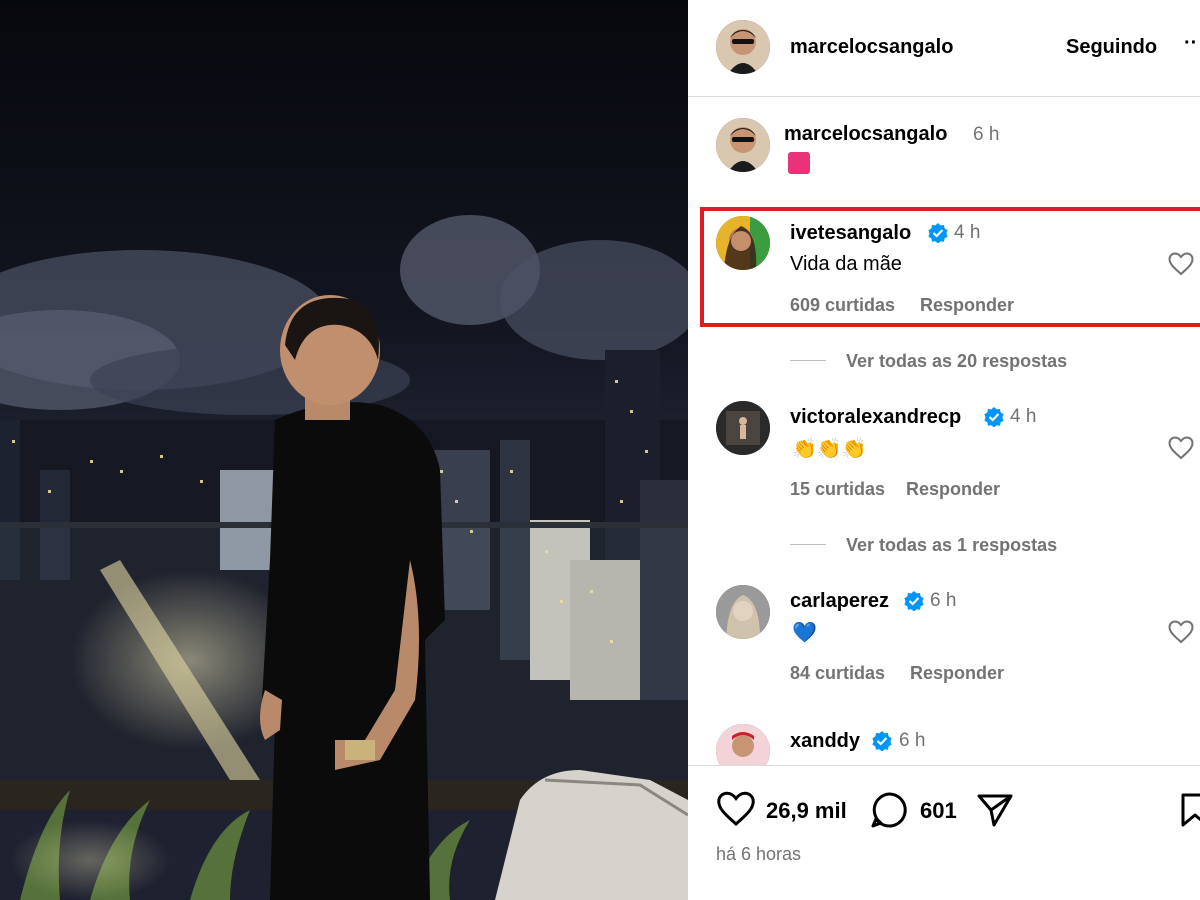  I want to click on header-username: marcelocsangalo, so click(871, 47).